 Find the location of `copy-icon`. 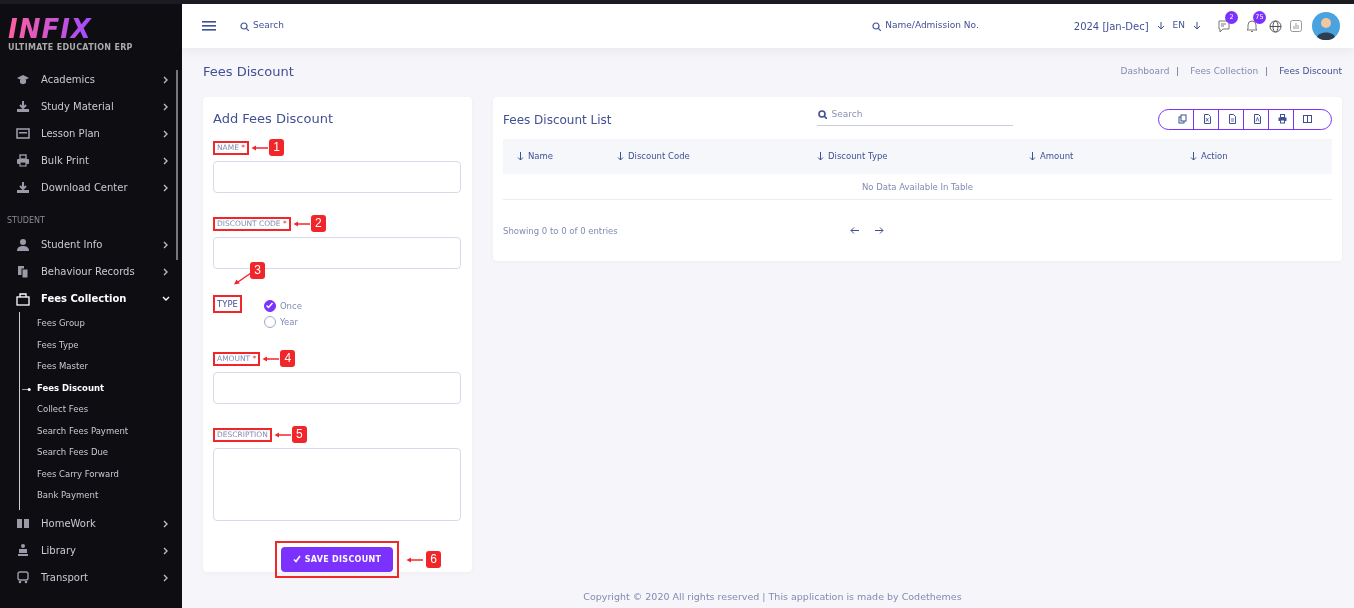

copy-icon is located at coordinates (1182, 119).